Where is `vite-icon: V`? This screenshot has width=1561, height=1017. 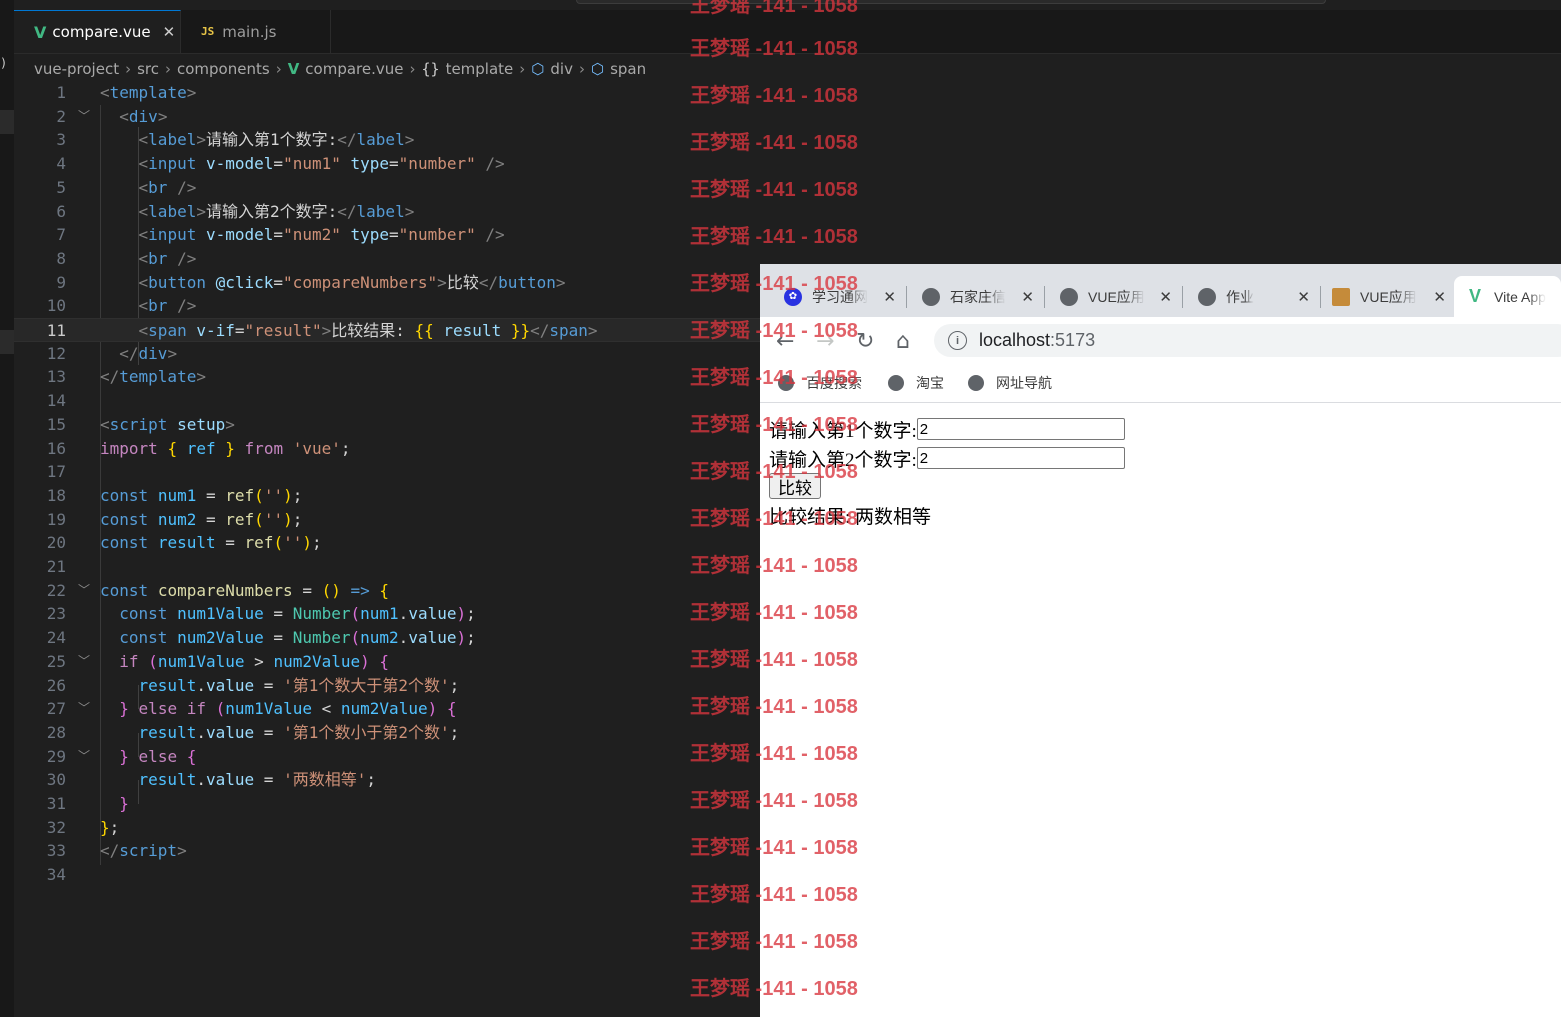
vite-icon: V is located at coordinates (1474, 296).